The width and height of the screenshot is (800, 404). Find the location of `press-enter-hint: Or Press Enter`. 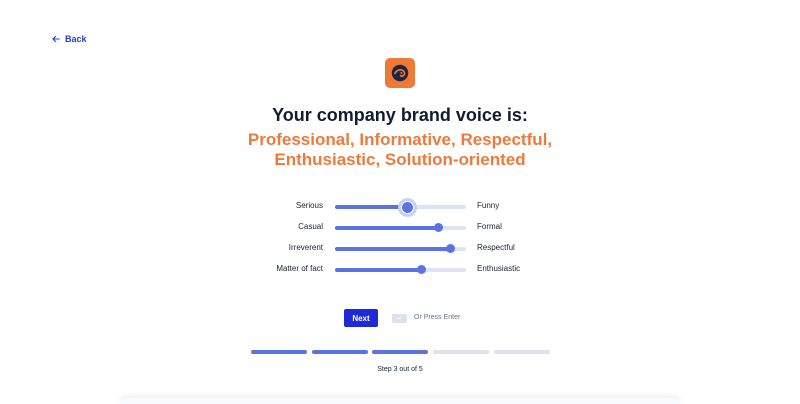

press-enter-hint: Or Press Enter is located at coordinates (437, 317).